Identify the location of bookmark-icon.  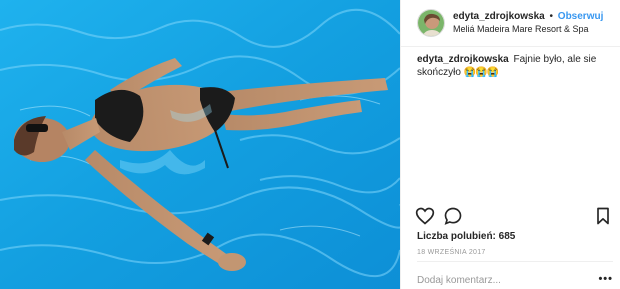
(603, 216).